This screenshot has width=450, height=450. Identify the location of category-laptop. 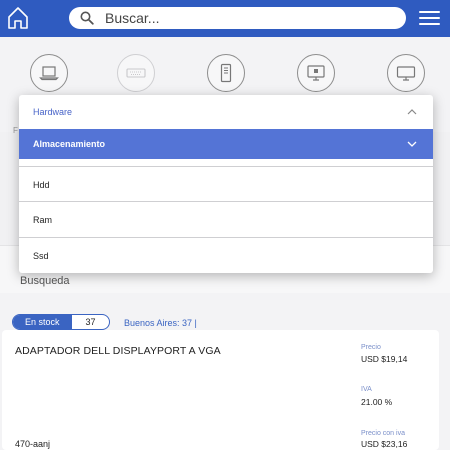
(49, 73).